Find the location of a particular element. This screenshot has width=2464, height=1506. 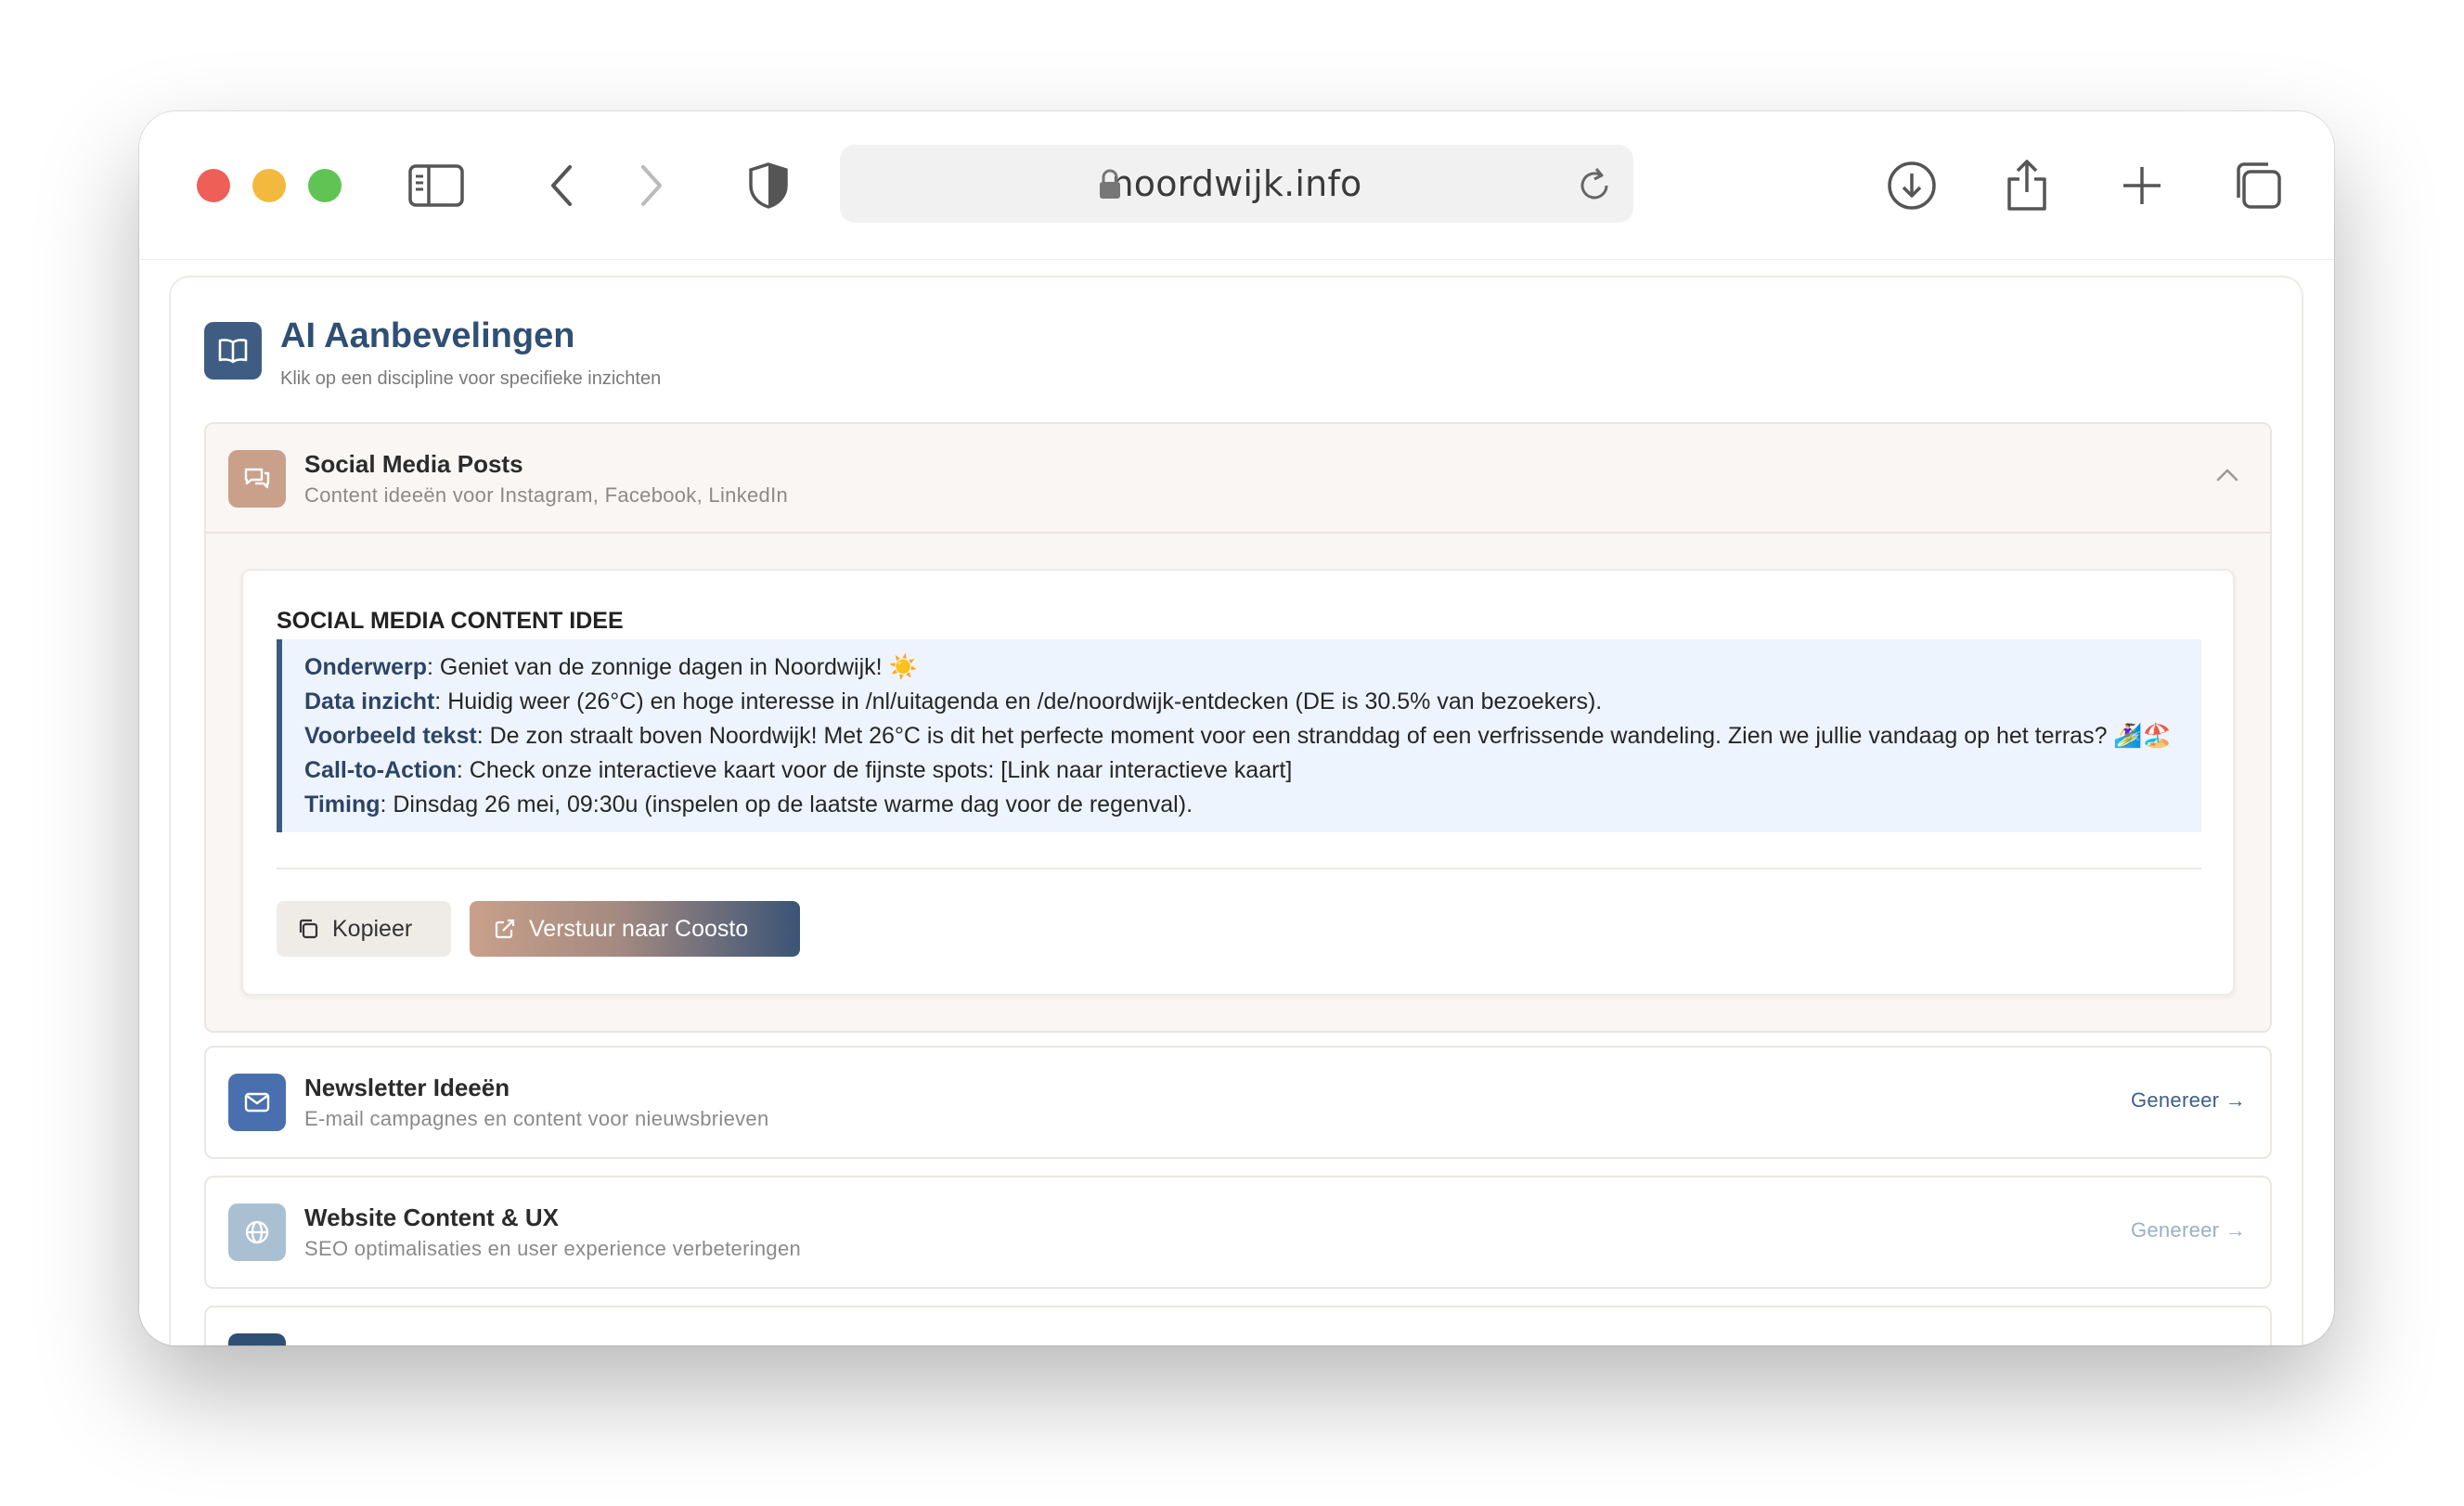

shield-icon is located at coordinates (769, 185).